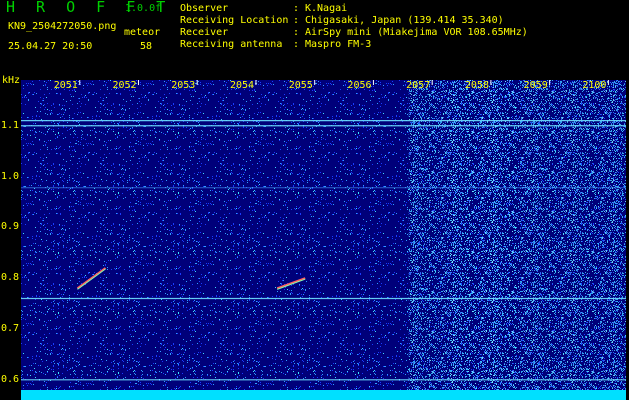 The width and height of the screenshot is (629, 400). Describe the element at coordinates (231, 44) in the screenshot. I see `info-key: Receiving antenna` at that location.